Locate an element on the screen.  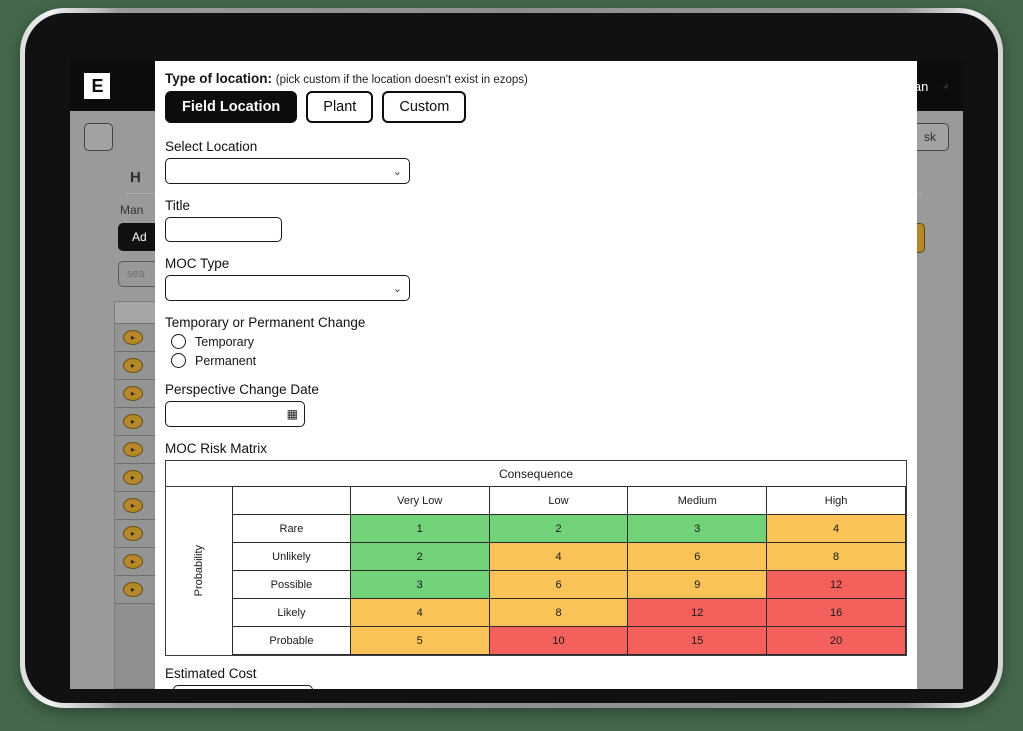
moc-type-label: MOC Type is located at coordinates (197, 263).